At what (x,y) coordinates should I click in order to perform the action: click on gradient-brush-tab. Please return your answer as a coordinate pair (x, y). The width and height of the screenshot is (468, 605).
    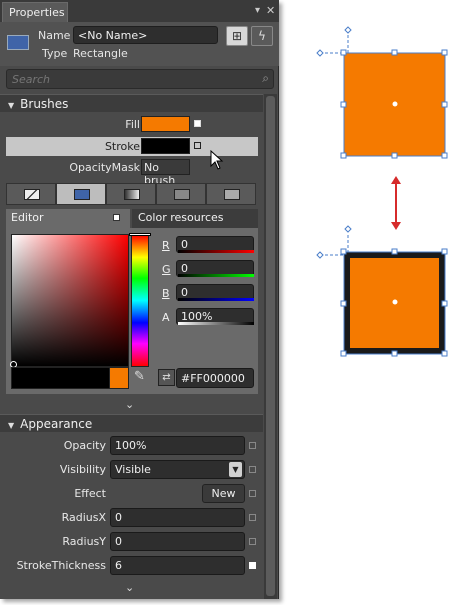
    Looking at the image, I should click on (131, 194).